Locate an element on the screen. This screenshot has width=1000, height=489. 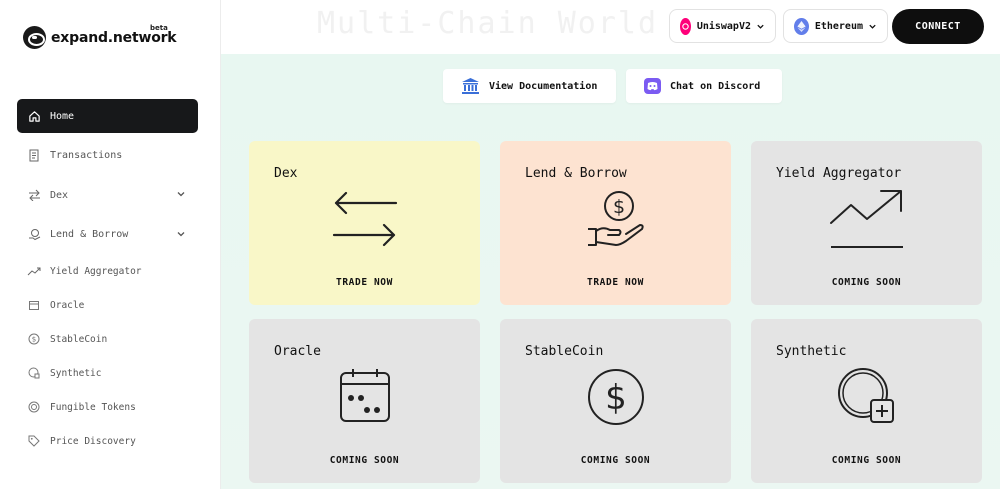
protocol-select: UniswapV2 is located at coordinates (722, 26).